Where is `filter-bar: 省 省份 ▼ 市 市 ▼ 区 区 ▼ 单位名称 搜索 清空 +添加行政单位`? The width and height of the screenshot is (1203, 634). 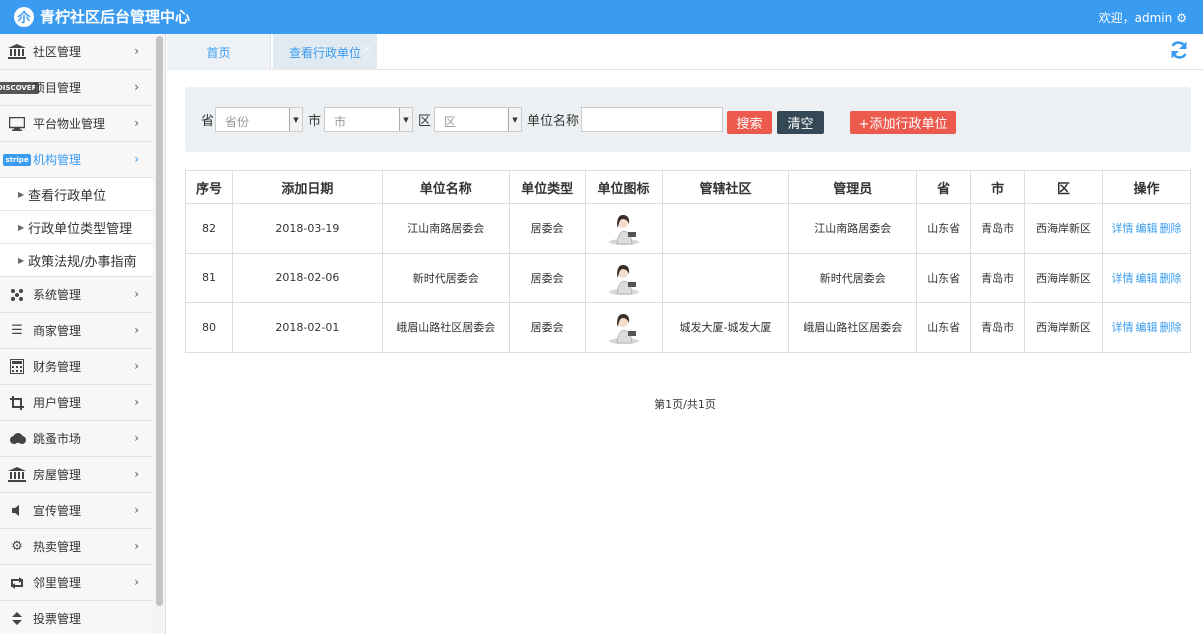 filter-bar: 省 省份 ▼ 市 市 ▼ 区 区 ▼ 单位名称 搜索 清空 +添加行政单位 is located at coordinates (688, 119).